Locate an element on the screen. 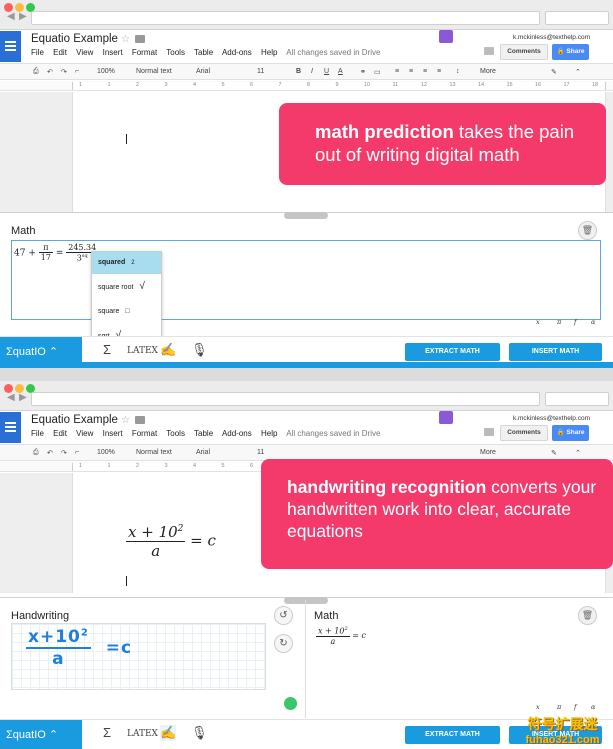 The height and width of the screenshot is (749, 613). italic-icon: I is located at coordinates (312, 71).